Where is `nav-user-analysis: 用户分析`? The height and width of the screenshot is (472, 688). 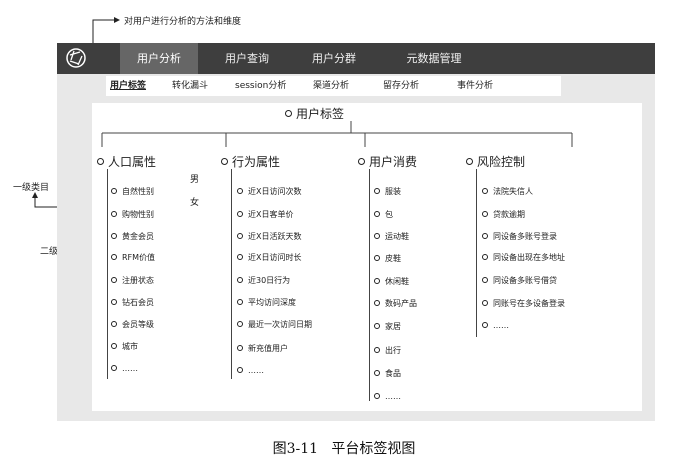 nav-user-analysis: 用户分析 is located at coordinates (159, 58).